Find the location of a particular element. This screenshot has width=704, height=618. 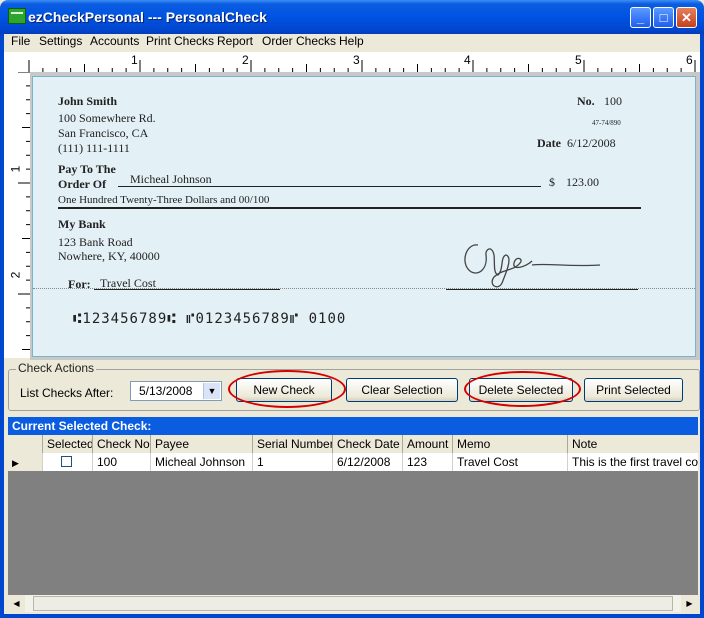

ruler-number-5: 5 is located at coordinates (578, 60).